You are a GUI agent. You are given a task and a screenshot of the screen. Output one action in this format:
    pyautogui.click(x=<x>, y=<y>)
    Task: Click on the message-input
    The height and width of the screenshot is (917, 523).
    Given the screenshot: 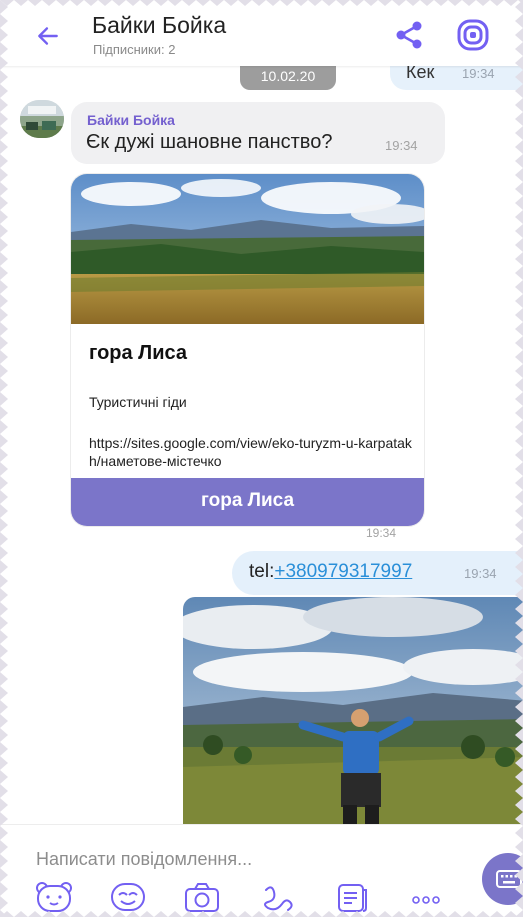 What is the action you would take?
    pyautogui.click(x=226, y=859)
    